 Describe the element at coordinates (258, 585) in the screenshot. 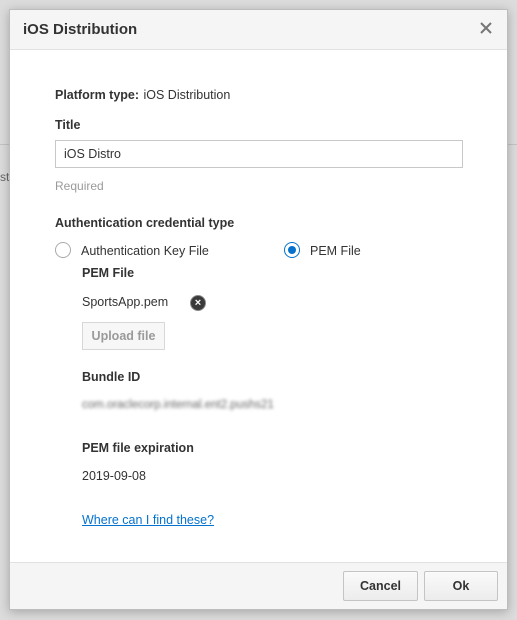

I see `dialog-footer: Cancel Ok` at that location.